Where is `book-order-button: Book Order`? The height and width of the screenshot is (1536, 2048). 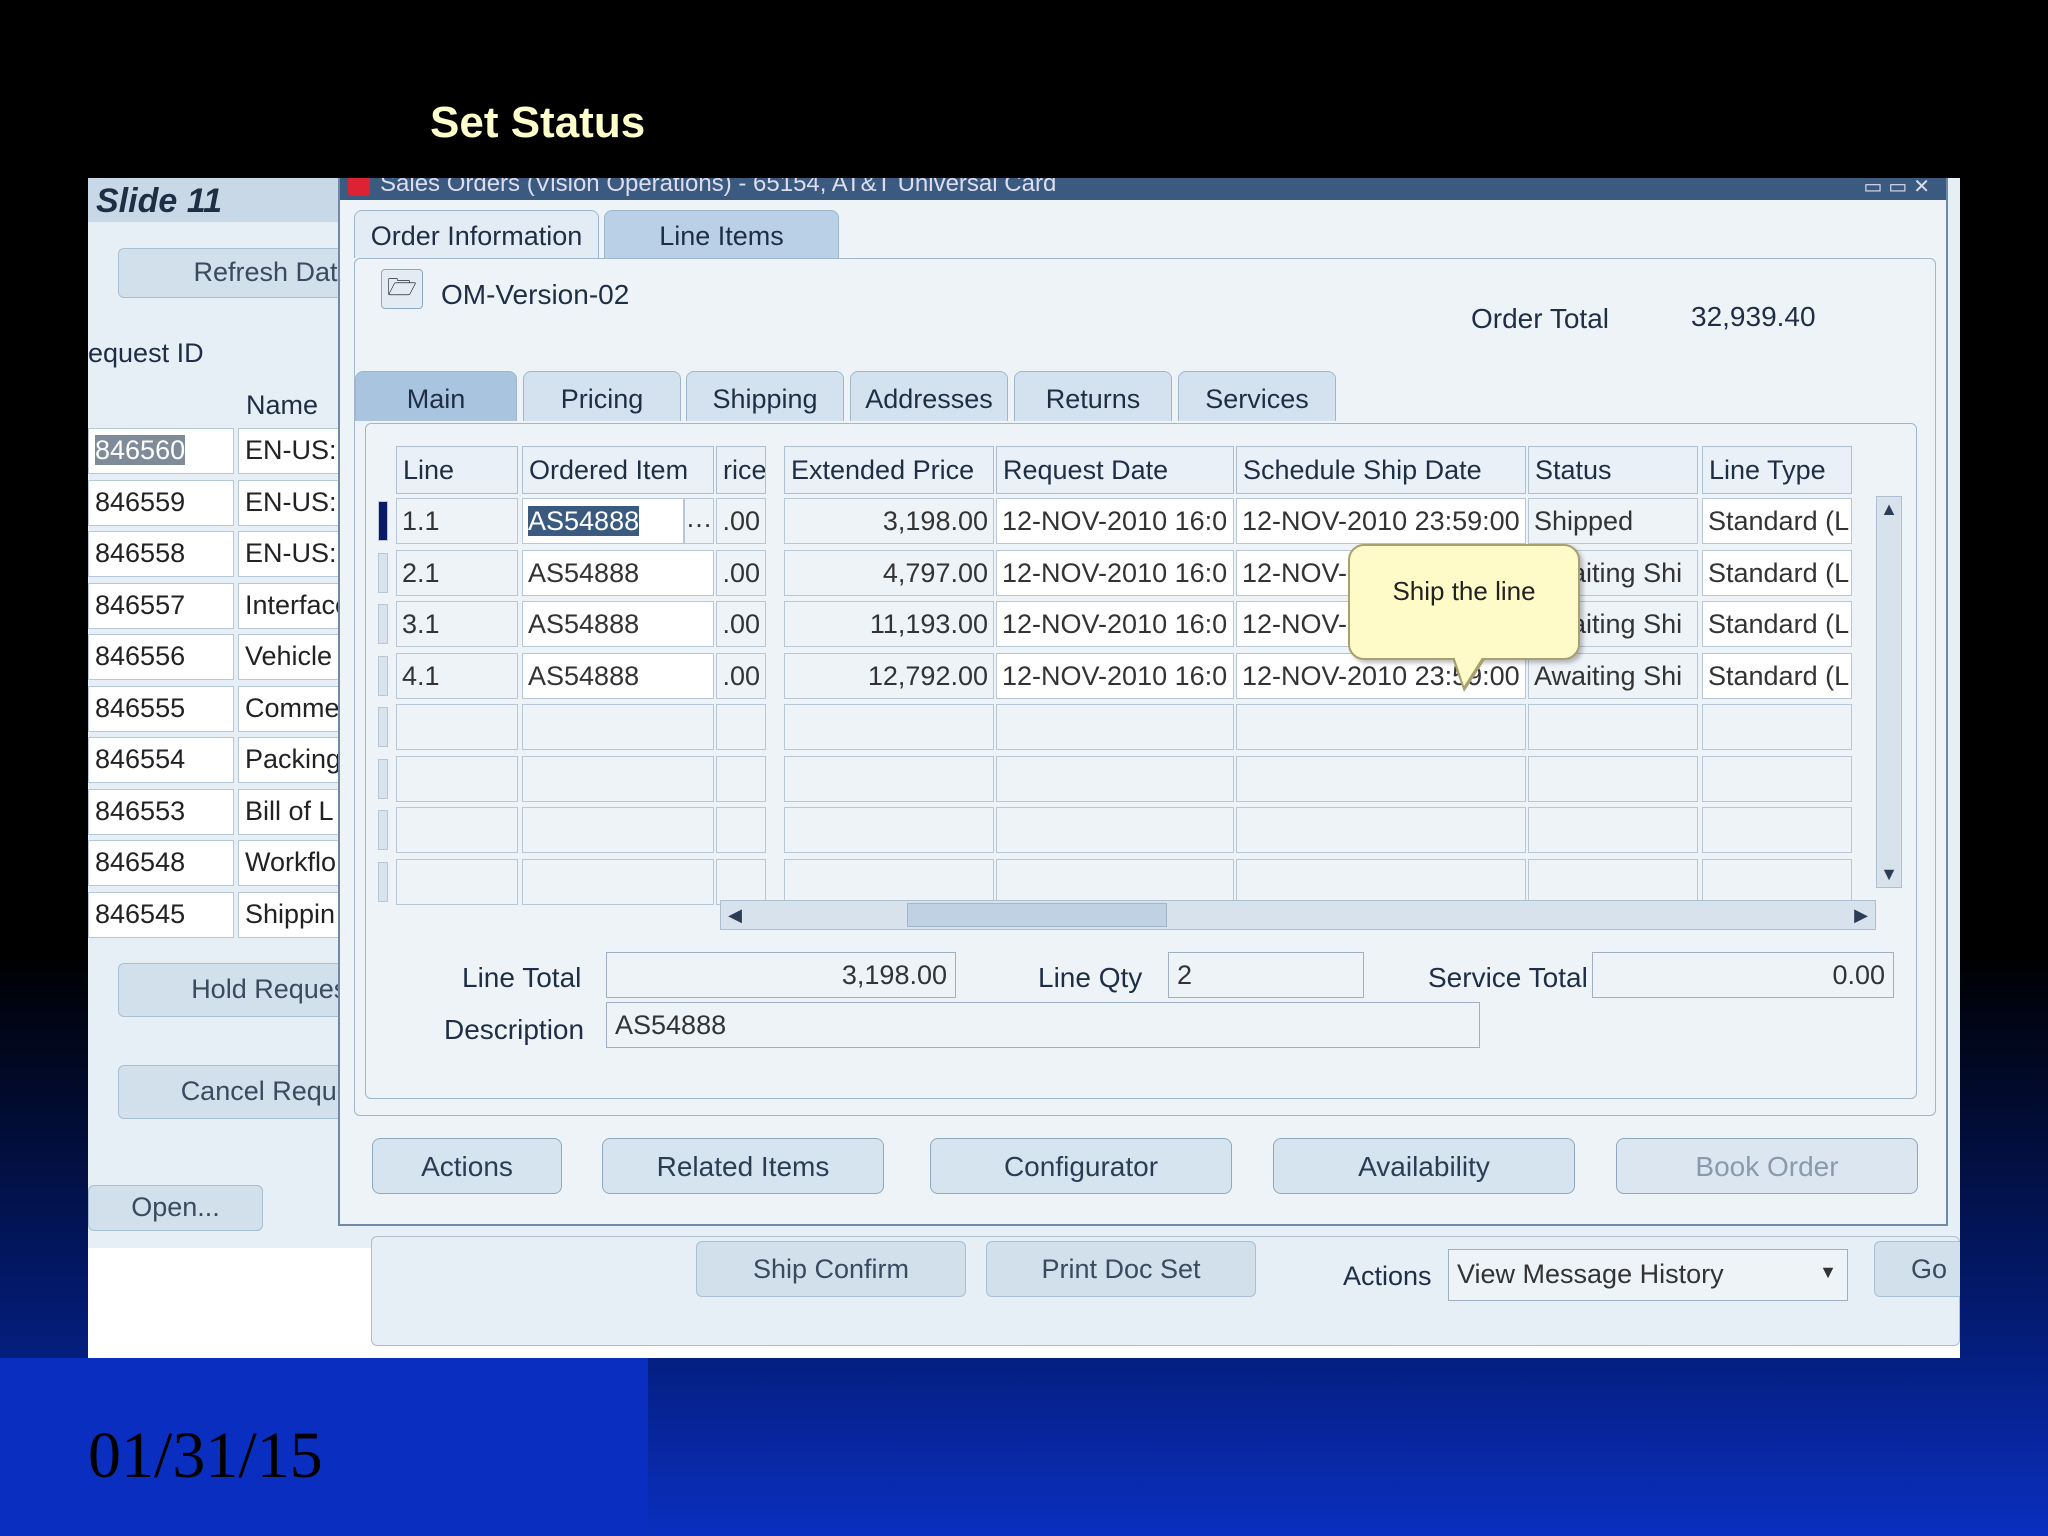 book-order-button: Book Order is located at coordinates (1767, 1166).